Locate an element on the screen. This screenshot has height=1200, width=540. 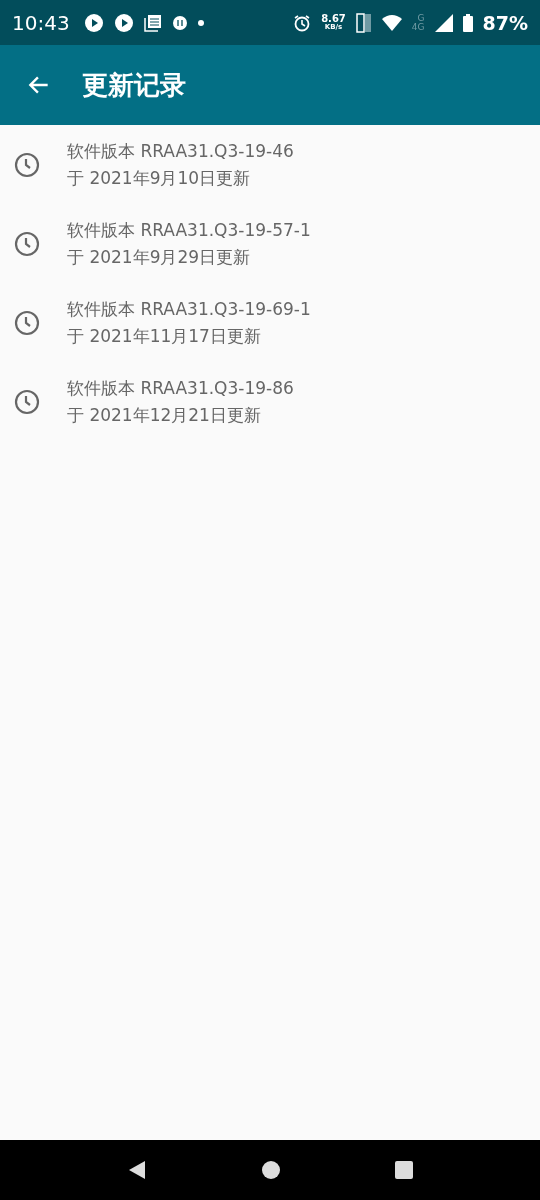
dot-icon is located at coordinates (200, 22).